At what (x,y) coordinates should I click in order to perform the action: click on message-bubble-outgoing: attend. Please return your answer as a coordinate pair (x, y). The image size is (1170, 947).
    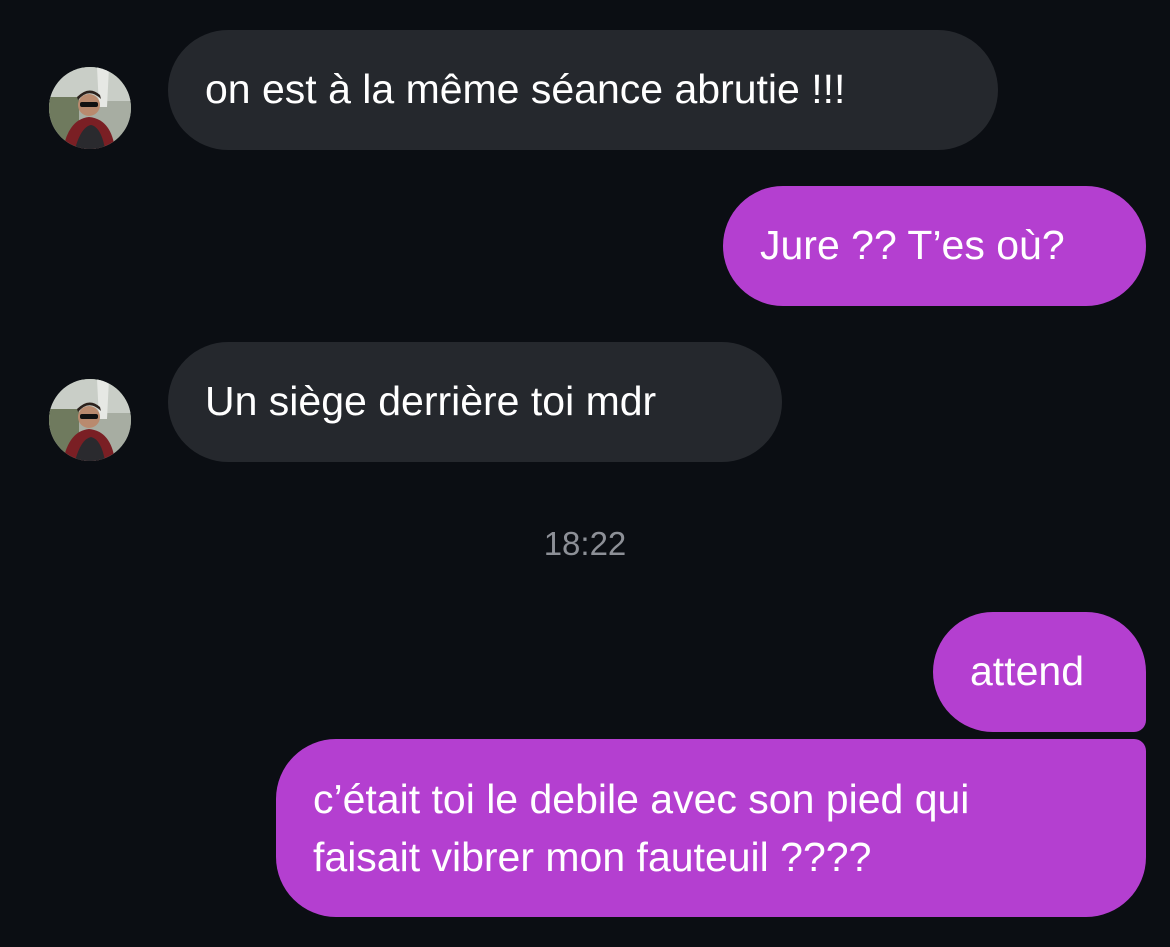
    Looking at the image, I should click on (1039, 672).